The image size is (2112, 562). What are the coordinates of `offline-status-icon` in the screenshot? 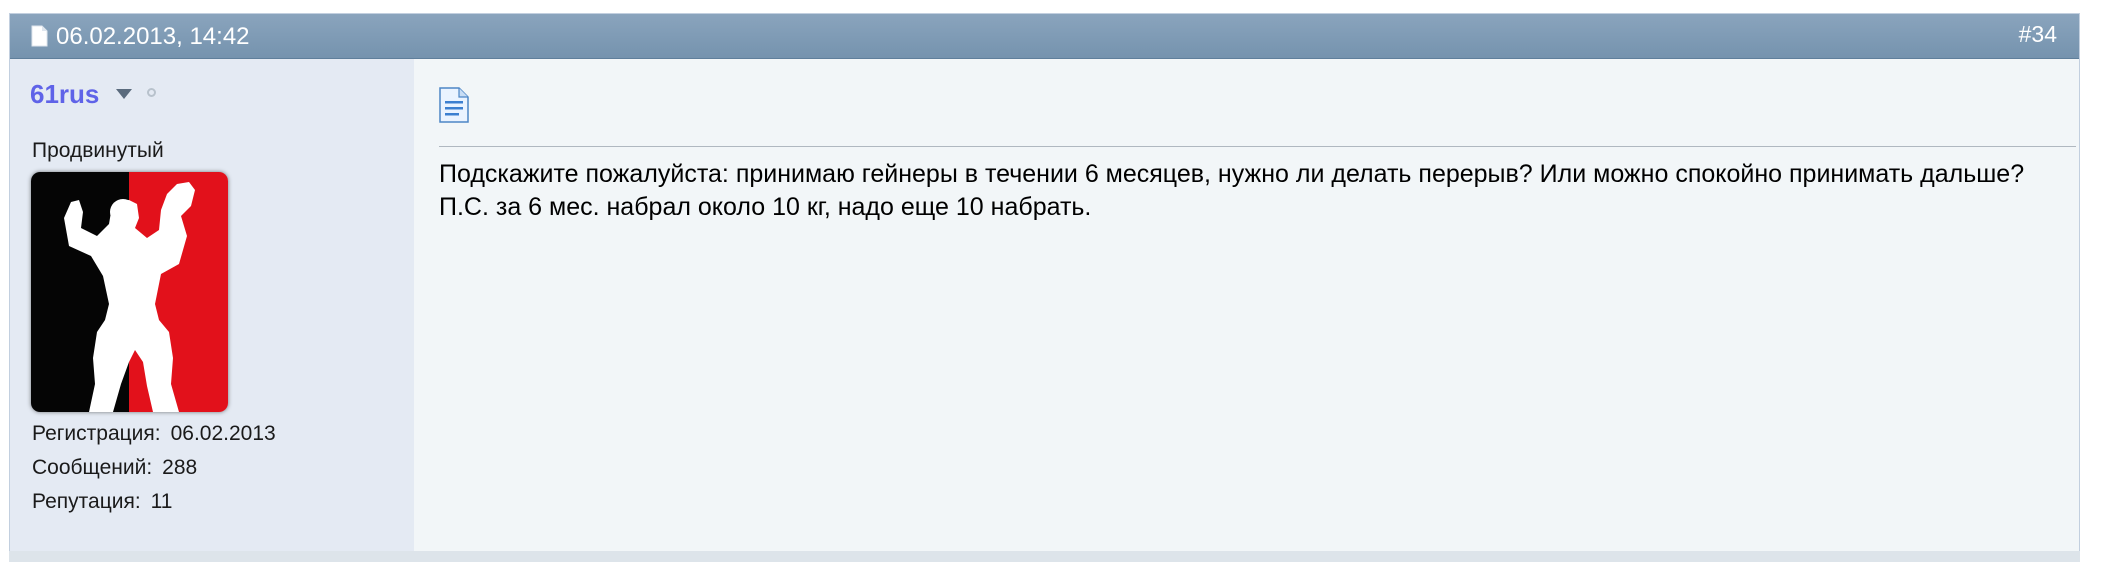 It's located at (151, 92).